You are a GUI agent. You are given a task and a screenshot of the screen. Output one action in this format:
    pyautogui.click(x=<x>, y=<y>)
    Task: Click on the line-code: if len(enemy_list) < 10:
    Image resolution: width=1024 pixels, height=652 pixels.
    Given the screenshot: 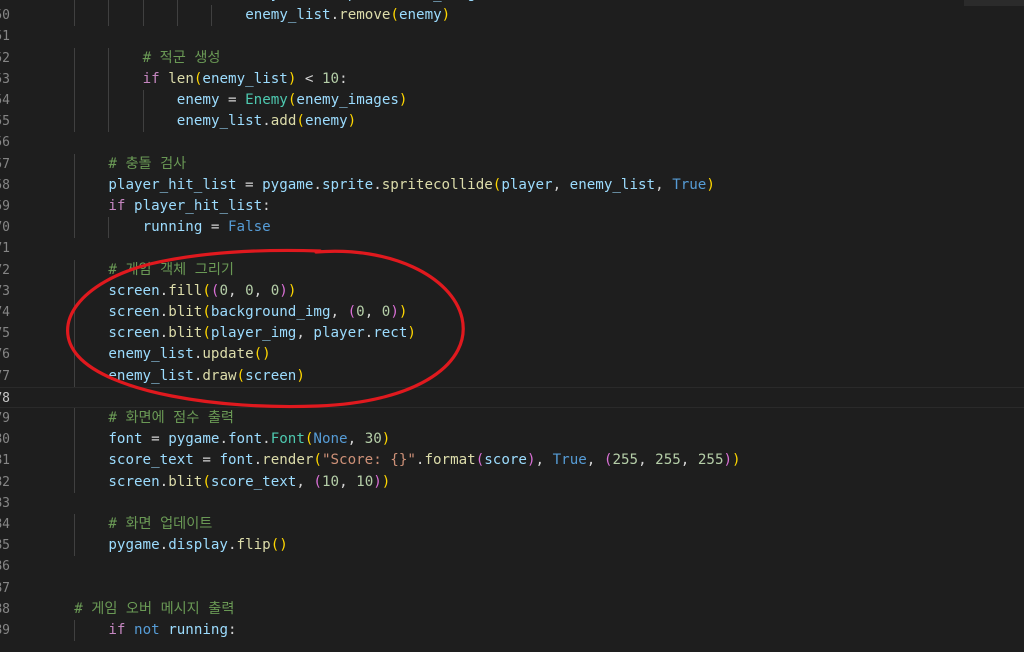 What is the action you would take?
    pyautogui.click(x=245, y=79)
    